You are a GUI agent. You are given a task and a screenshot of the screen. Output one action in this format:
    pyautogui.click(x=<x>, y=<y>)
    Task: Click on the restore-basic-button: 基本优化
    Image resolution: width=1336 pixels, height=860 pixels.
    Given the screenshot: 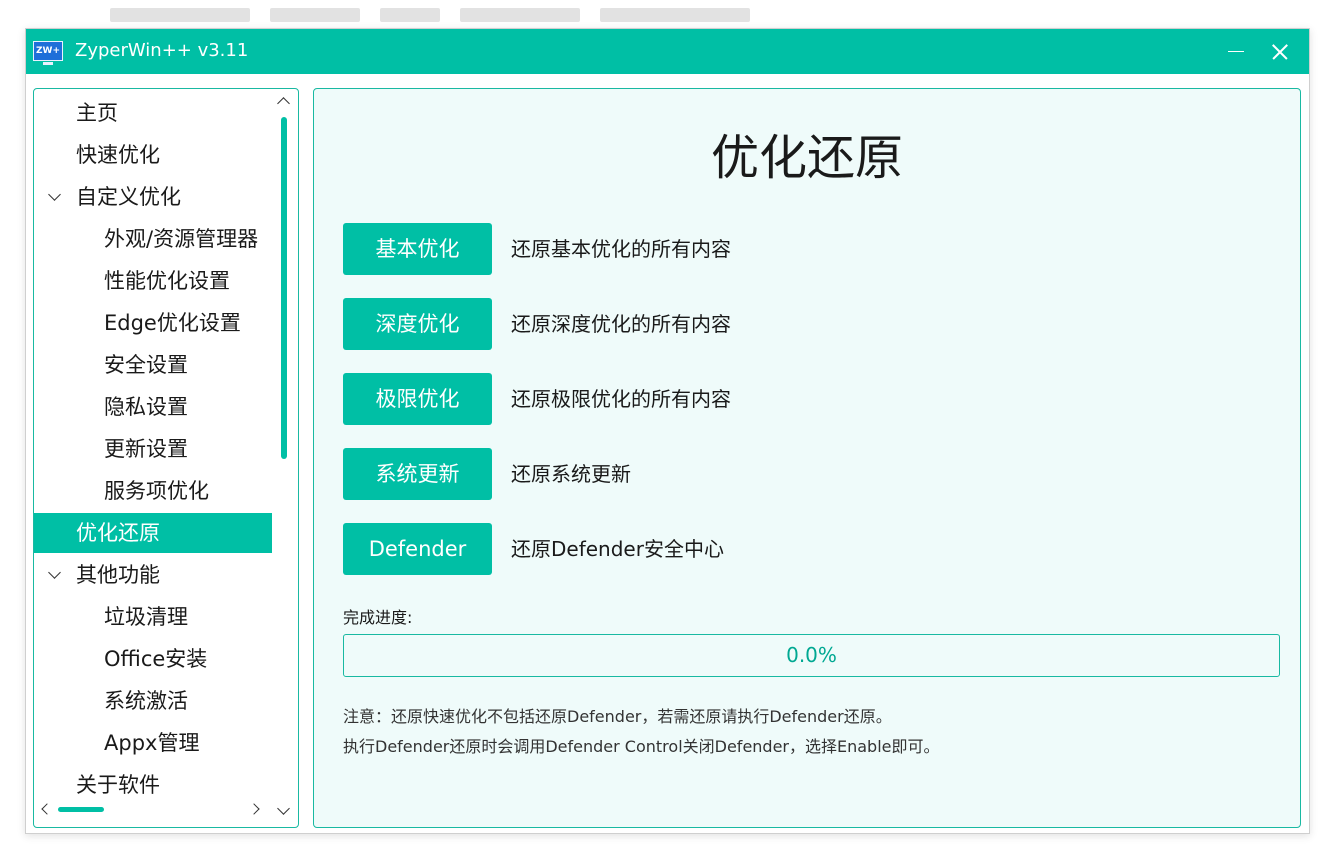 What is the action you would take?
    pyautogui.click(x=417, y=249)
    